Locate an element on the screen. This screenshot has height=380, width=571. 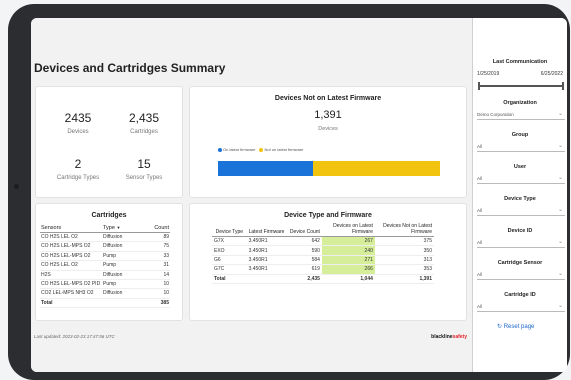
col-count: Count is located at coordinates (157, 228).